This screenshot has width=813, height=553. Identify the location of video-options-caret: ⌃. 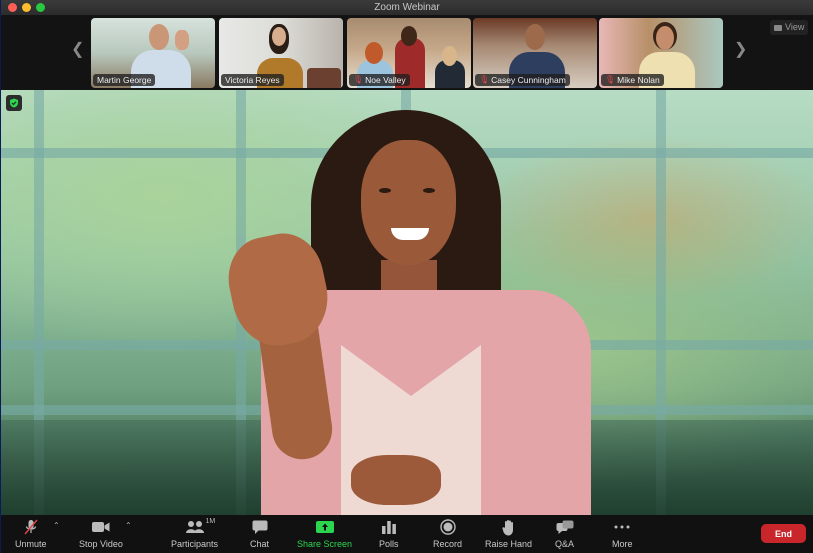
(128, 525).